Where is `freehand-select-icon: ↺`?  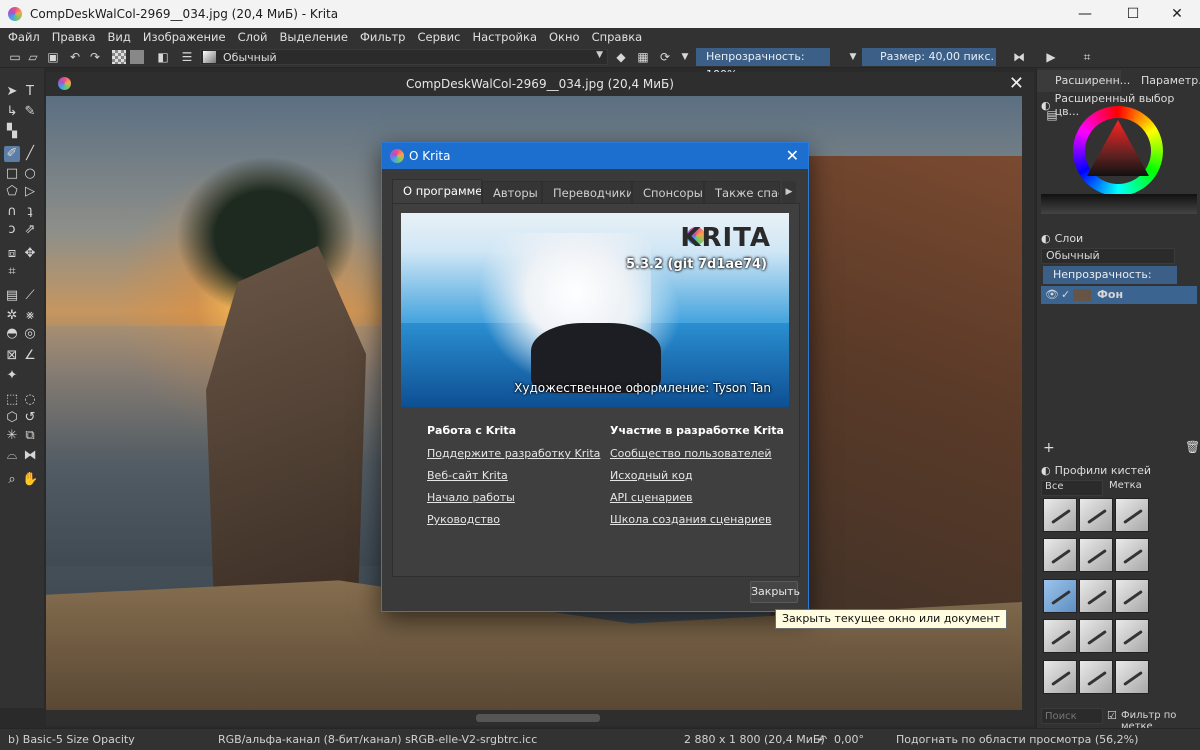 freehand-select-icon: ↺ is located at coordinates (30, 418).